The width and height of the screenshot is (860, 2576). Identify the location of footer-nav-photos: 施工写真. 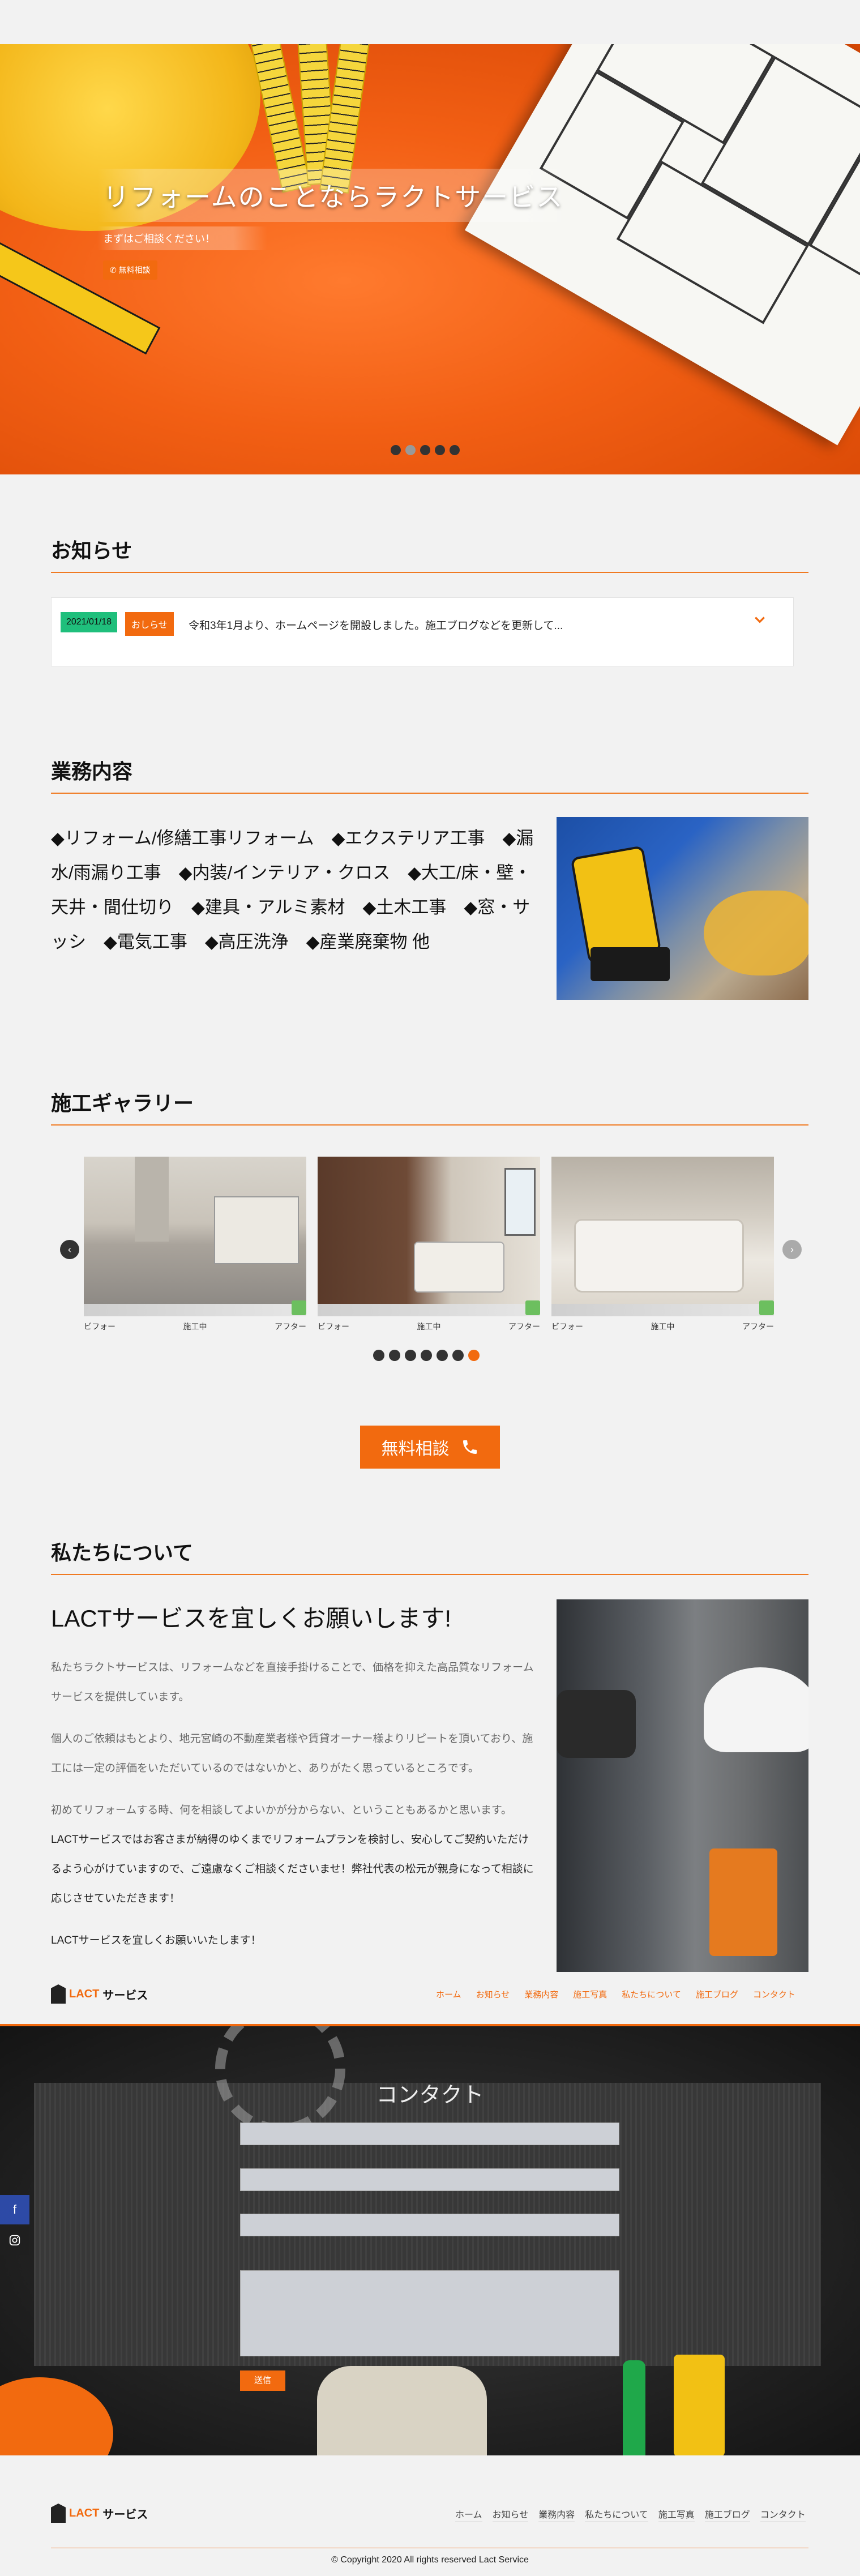
(676, 2514).